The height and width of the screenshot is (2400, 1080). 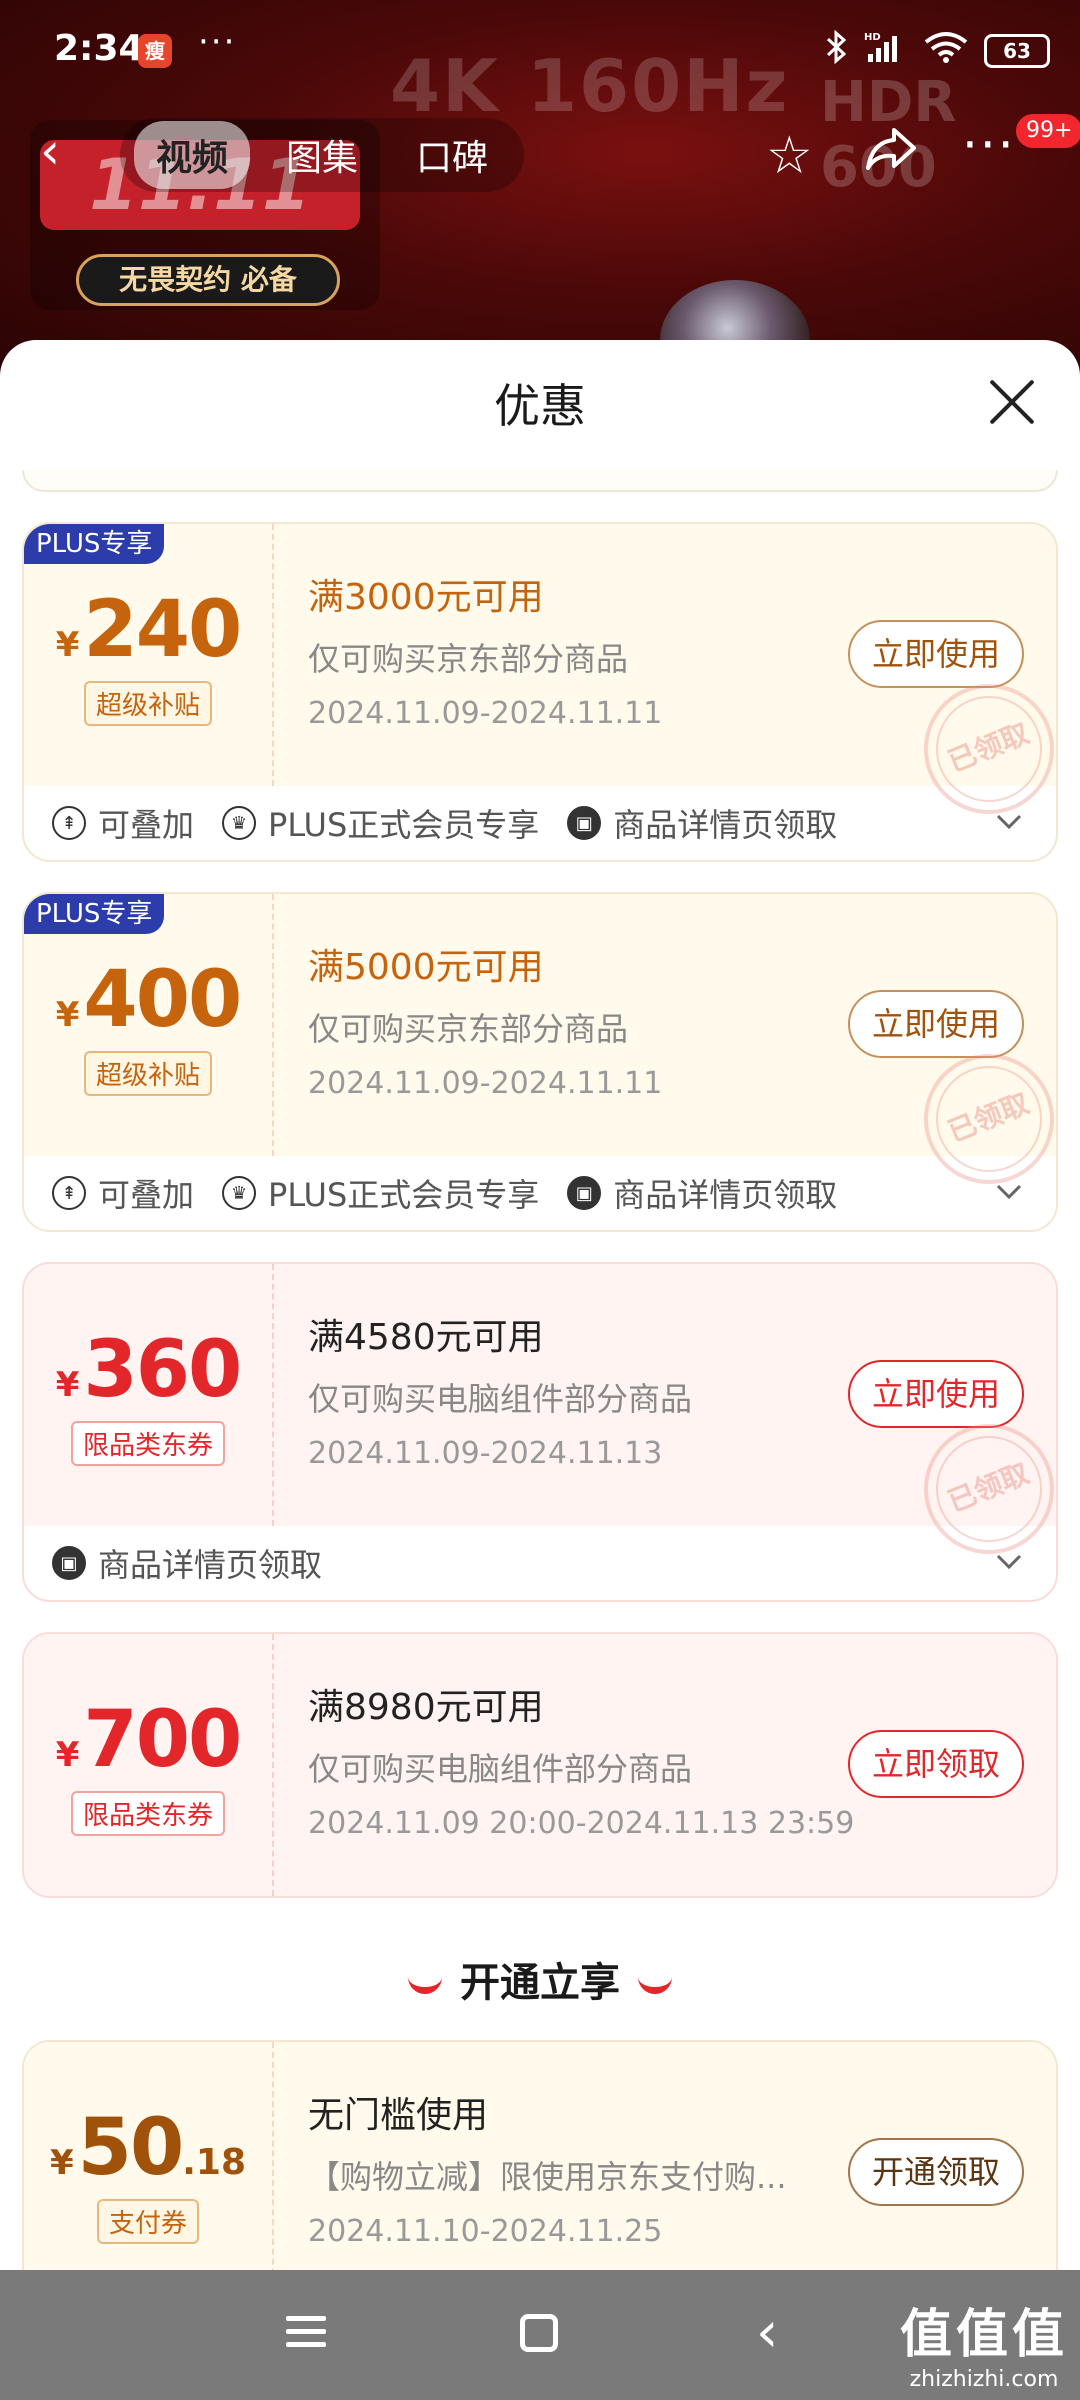 I want to click on coupon-type-tag: 超级补贴, so click(x=147, y=703).